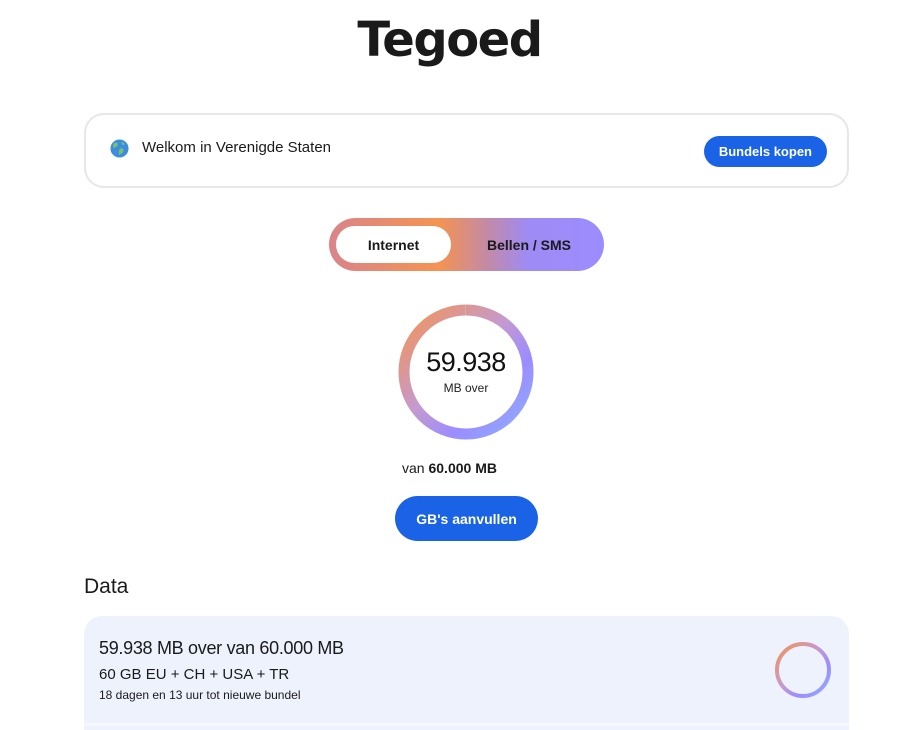 This screenshot has width=899, height=730. Describe the element at coordinates (450, 40) in the screenshot. I see `page-title: Tegoed` at that location.